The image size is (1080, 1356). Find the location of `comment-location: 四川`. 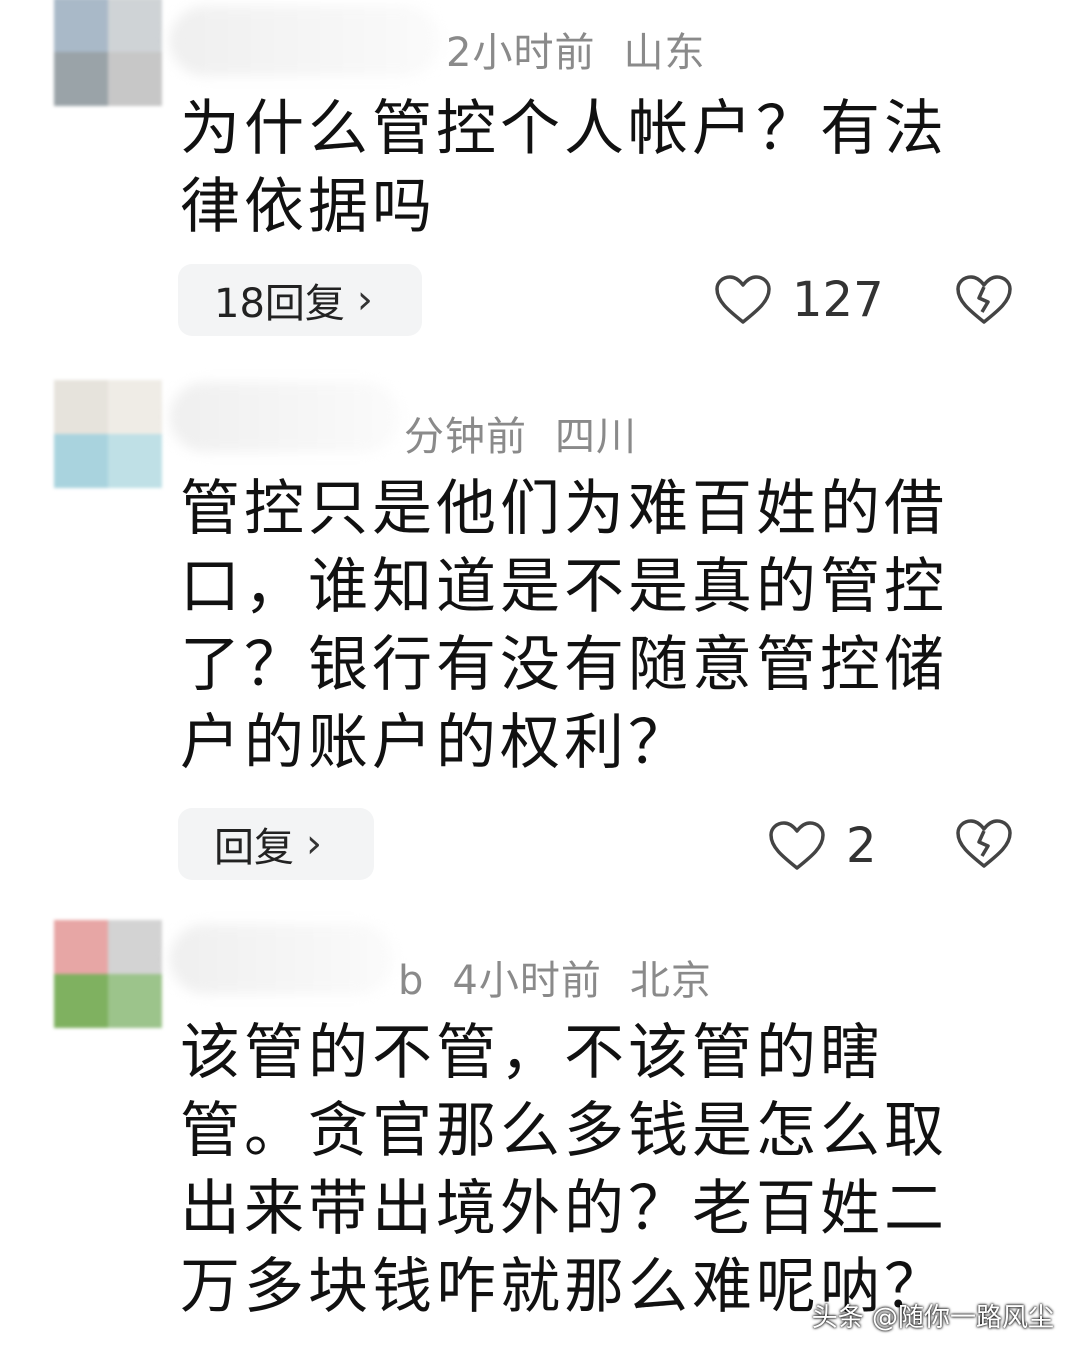

comment-location: 四川 is located at coordinates (596, 437).